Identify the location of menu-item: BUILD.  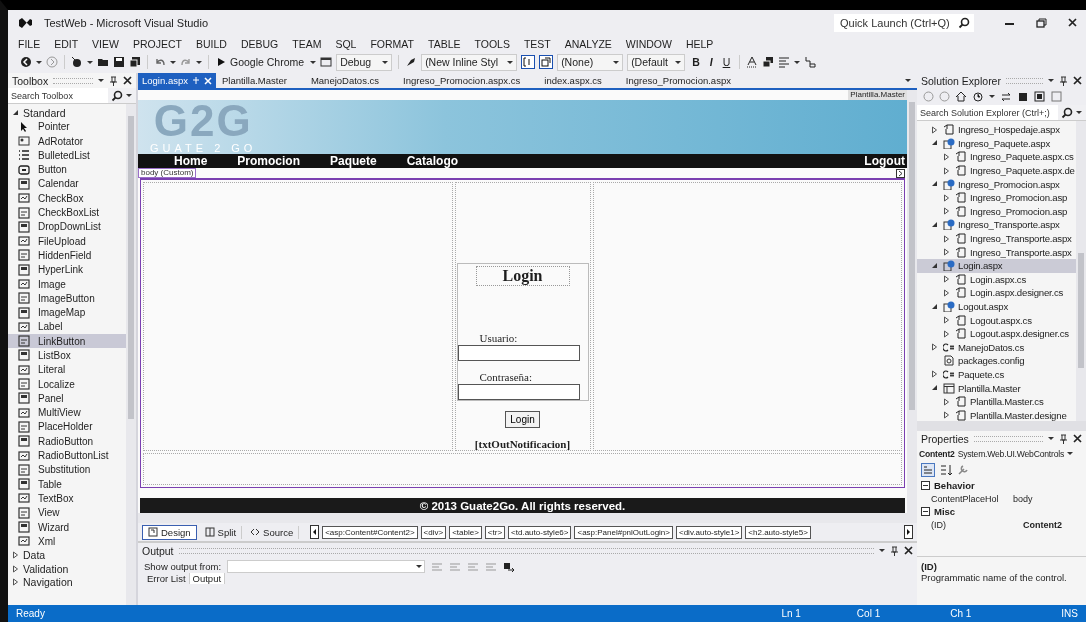
(211, 43).